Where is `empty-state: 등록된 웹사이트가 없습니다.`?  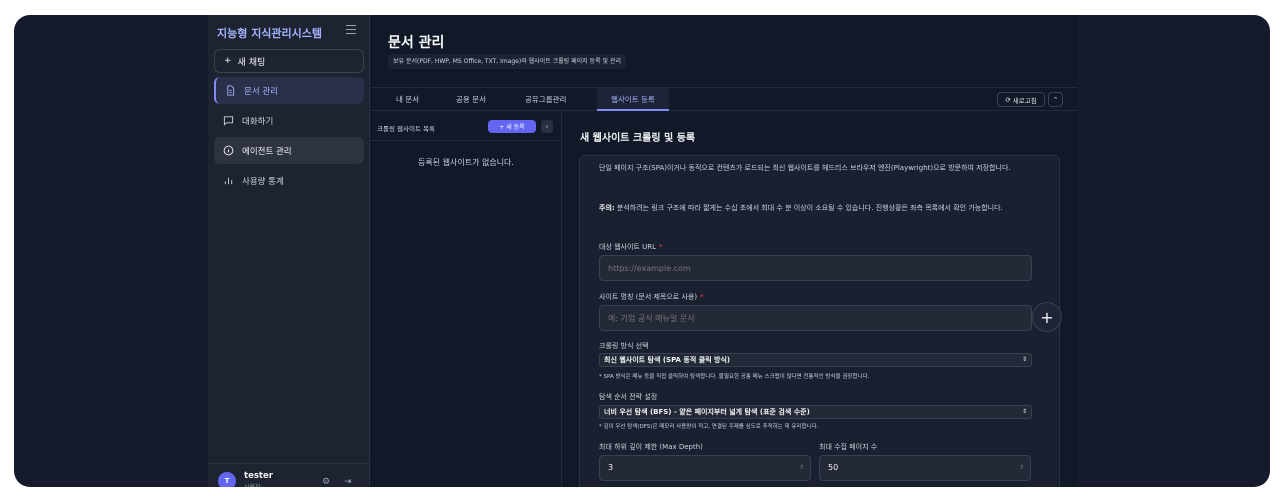 empty-state: 등록된 웹사이트가 없습니다. is located at coordinates (466, 162).